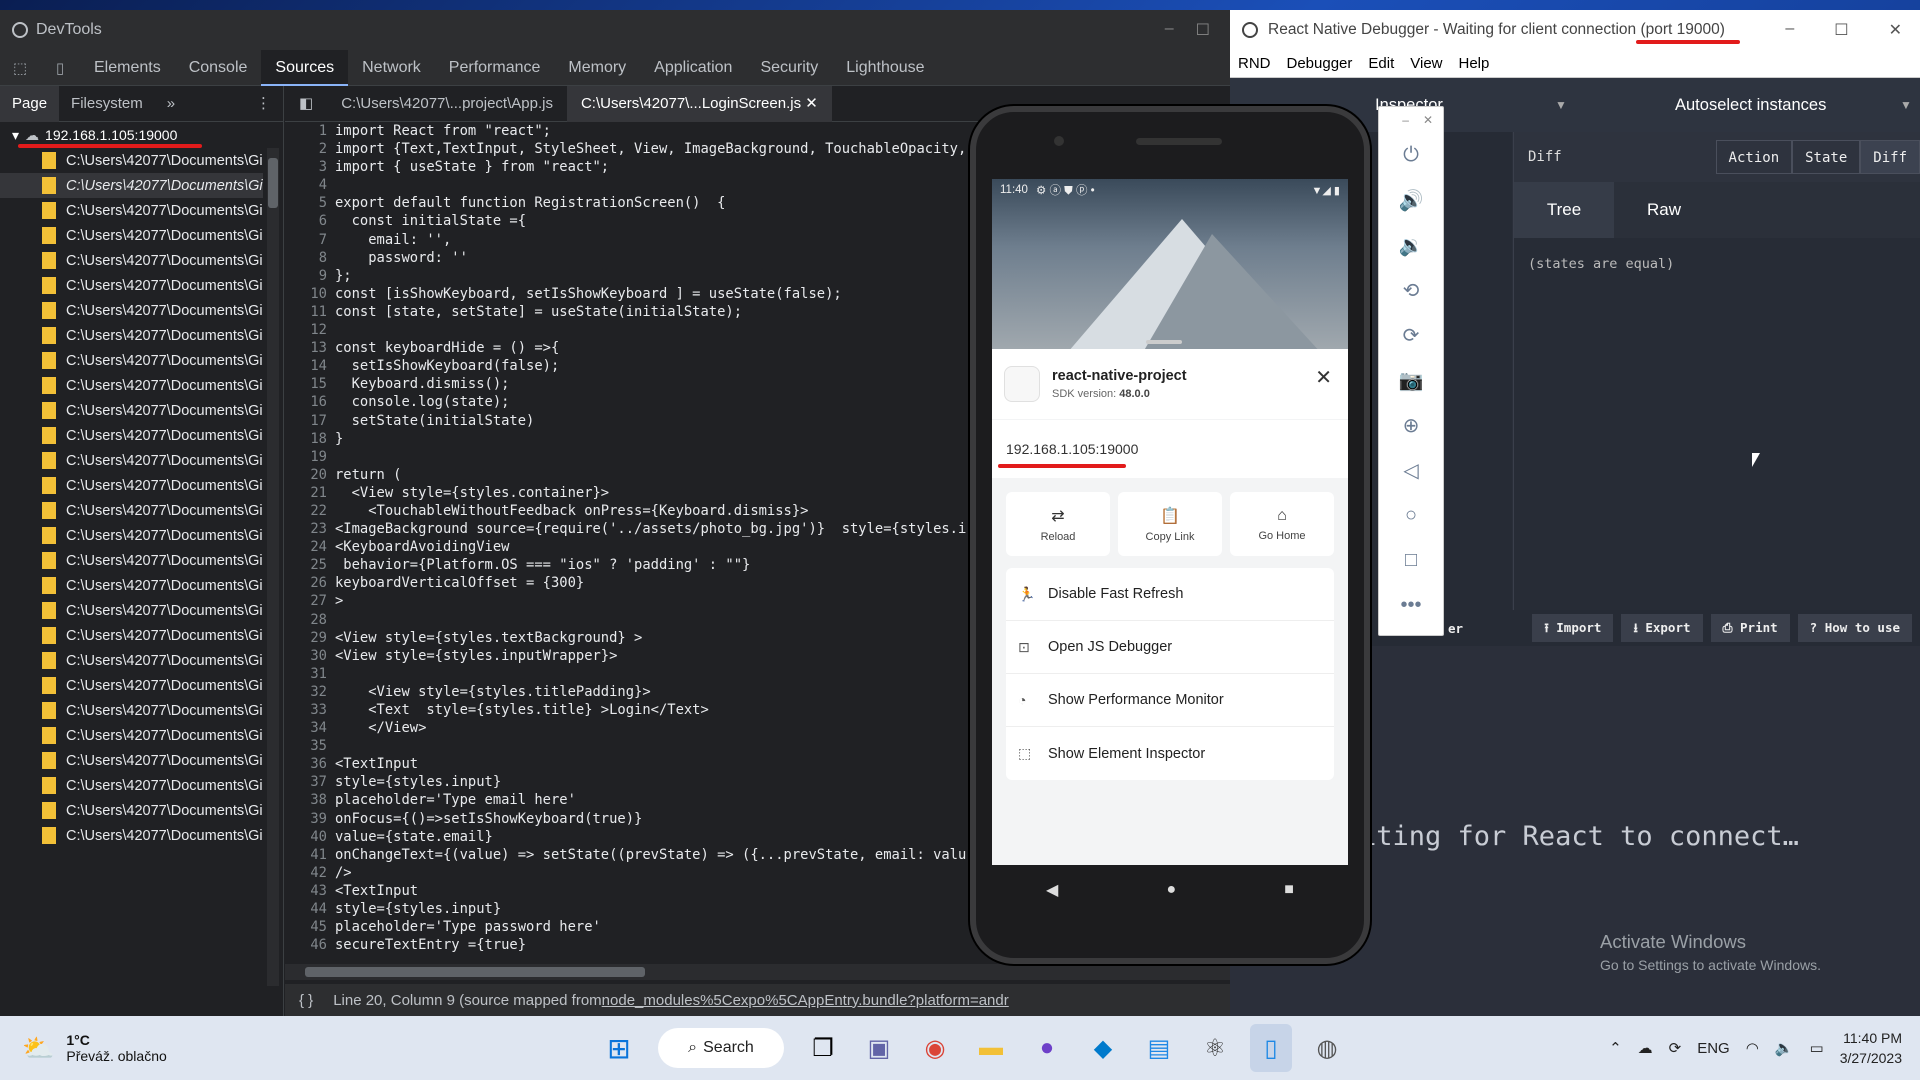 This screenshot has height=1080, width=1920. Describe the element at coordinates (1713, 1048) in the screenshot. I see `language-indicator: ENG` at that location.